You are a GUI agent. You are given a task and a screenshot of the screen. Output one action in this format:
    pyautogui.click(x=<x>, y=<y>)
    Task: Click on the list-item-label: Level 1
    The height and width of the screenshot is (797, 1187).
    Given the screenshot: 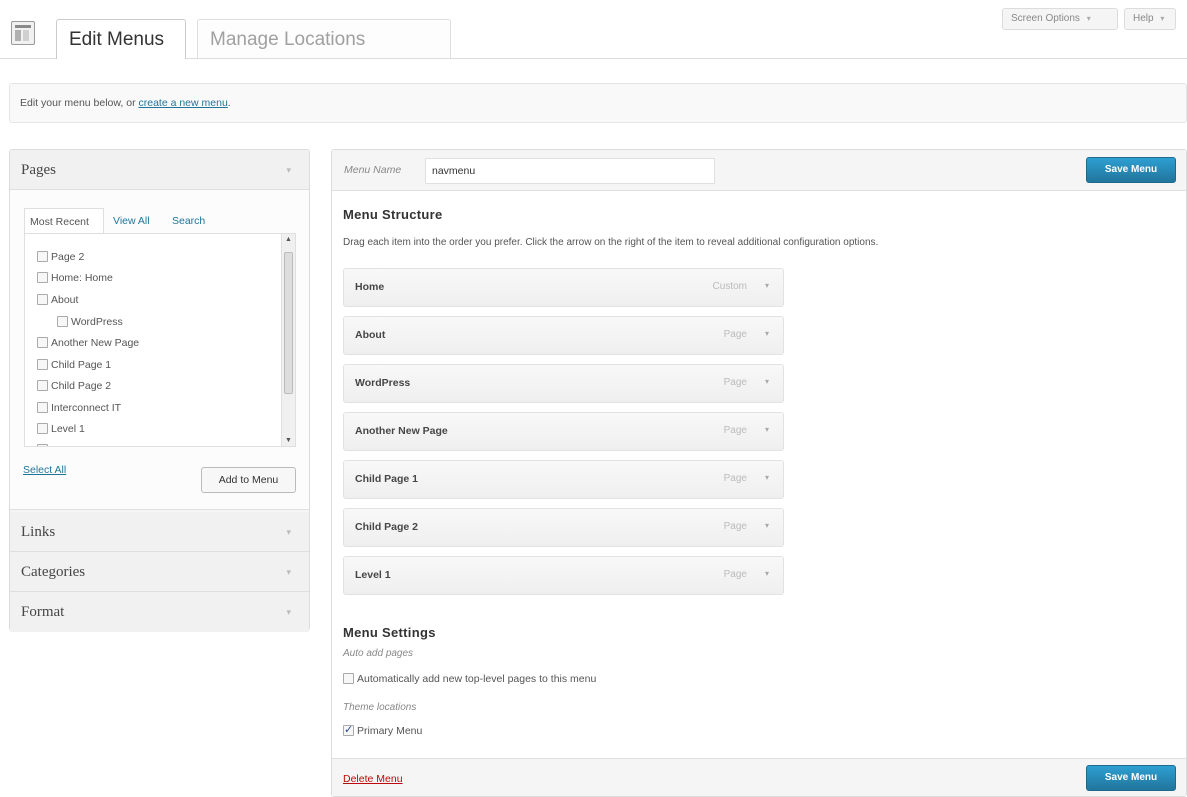 What is the action you would take?
    pyautogui.click(x=68, y=429)
    